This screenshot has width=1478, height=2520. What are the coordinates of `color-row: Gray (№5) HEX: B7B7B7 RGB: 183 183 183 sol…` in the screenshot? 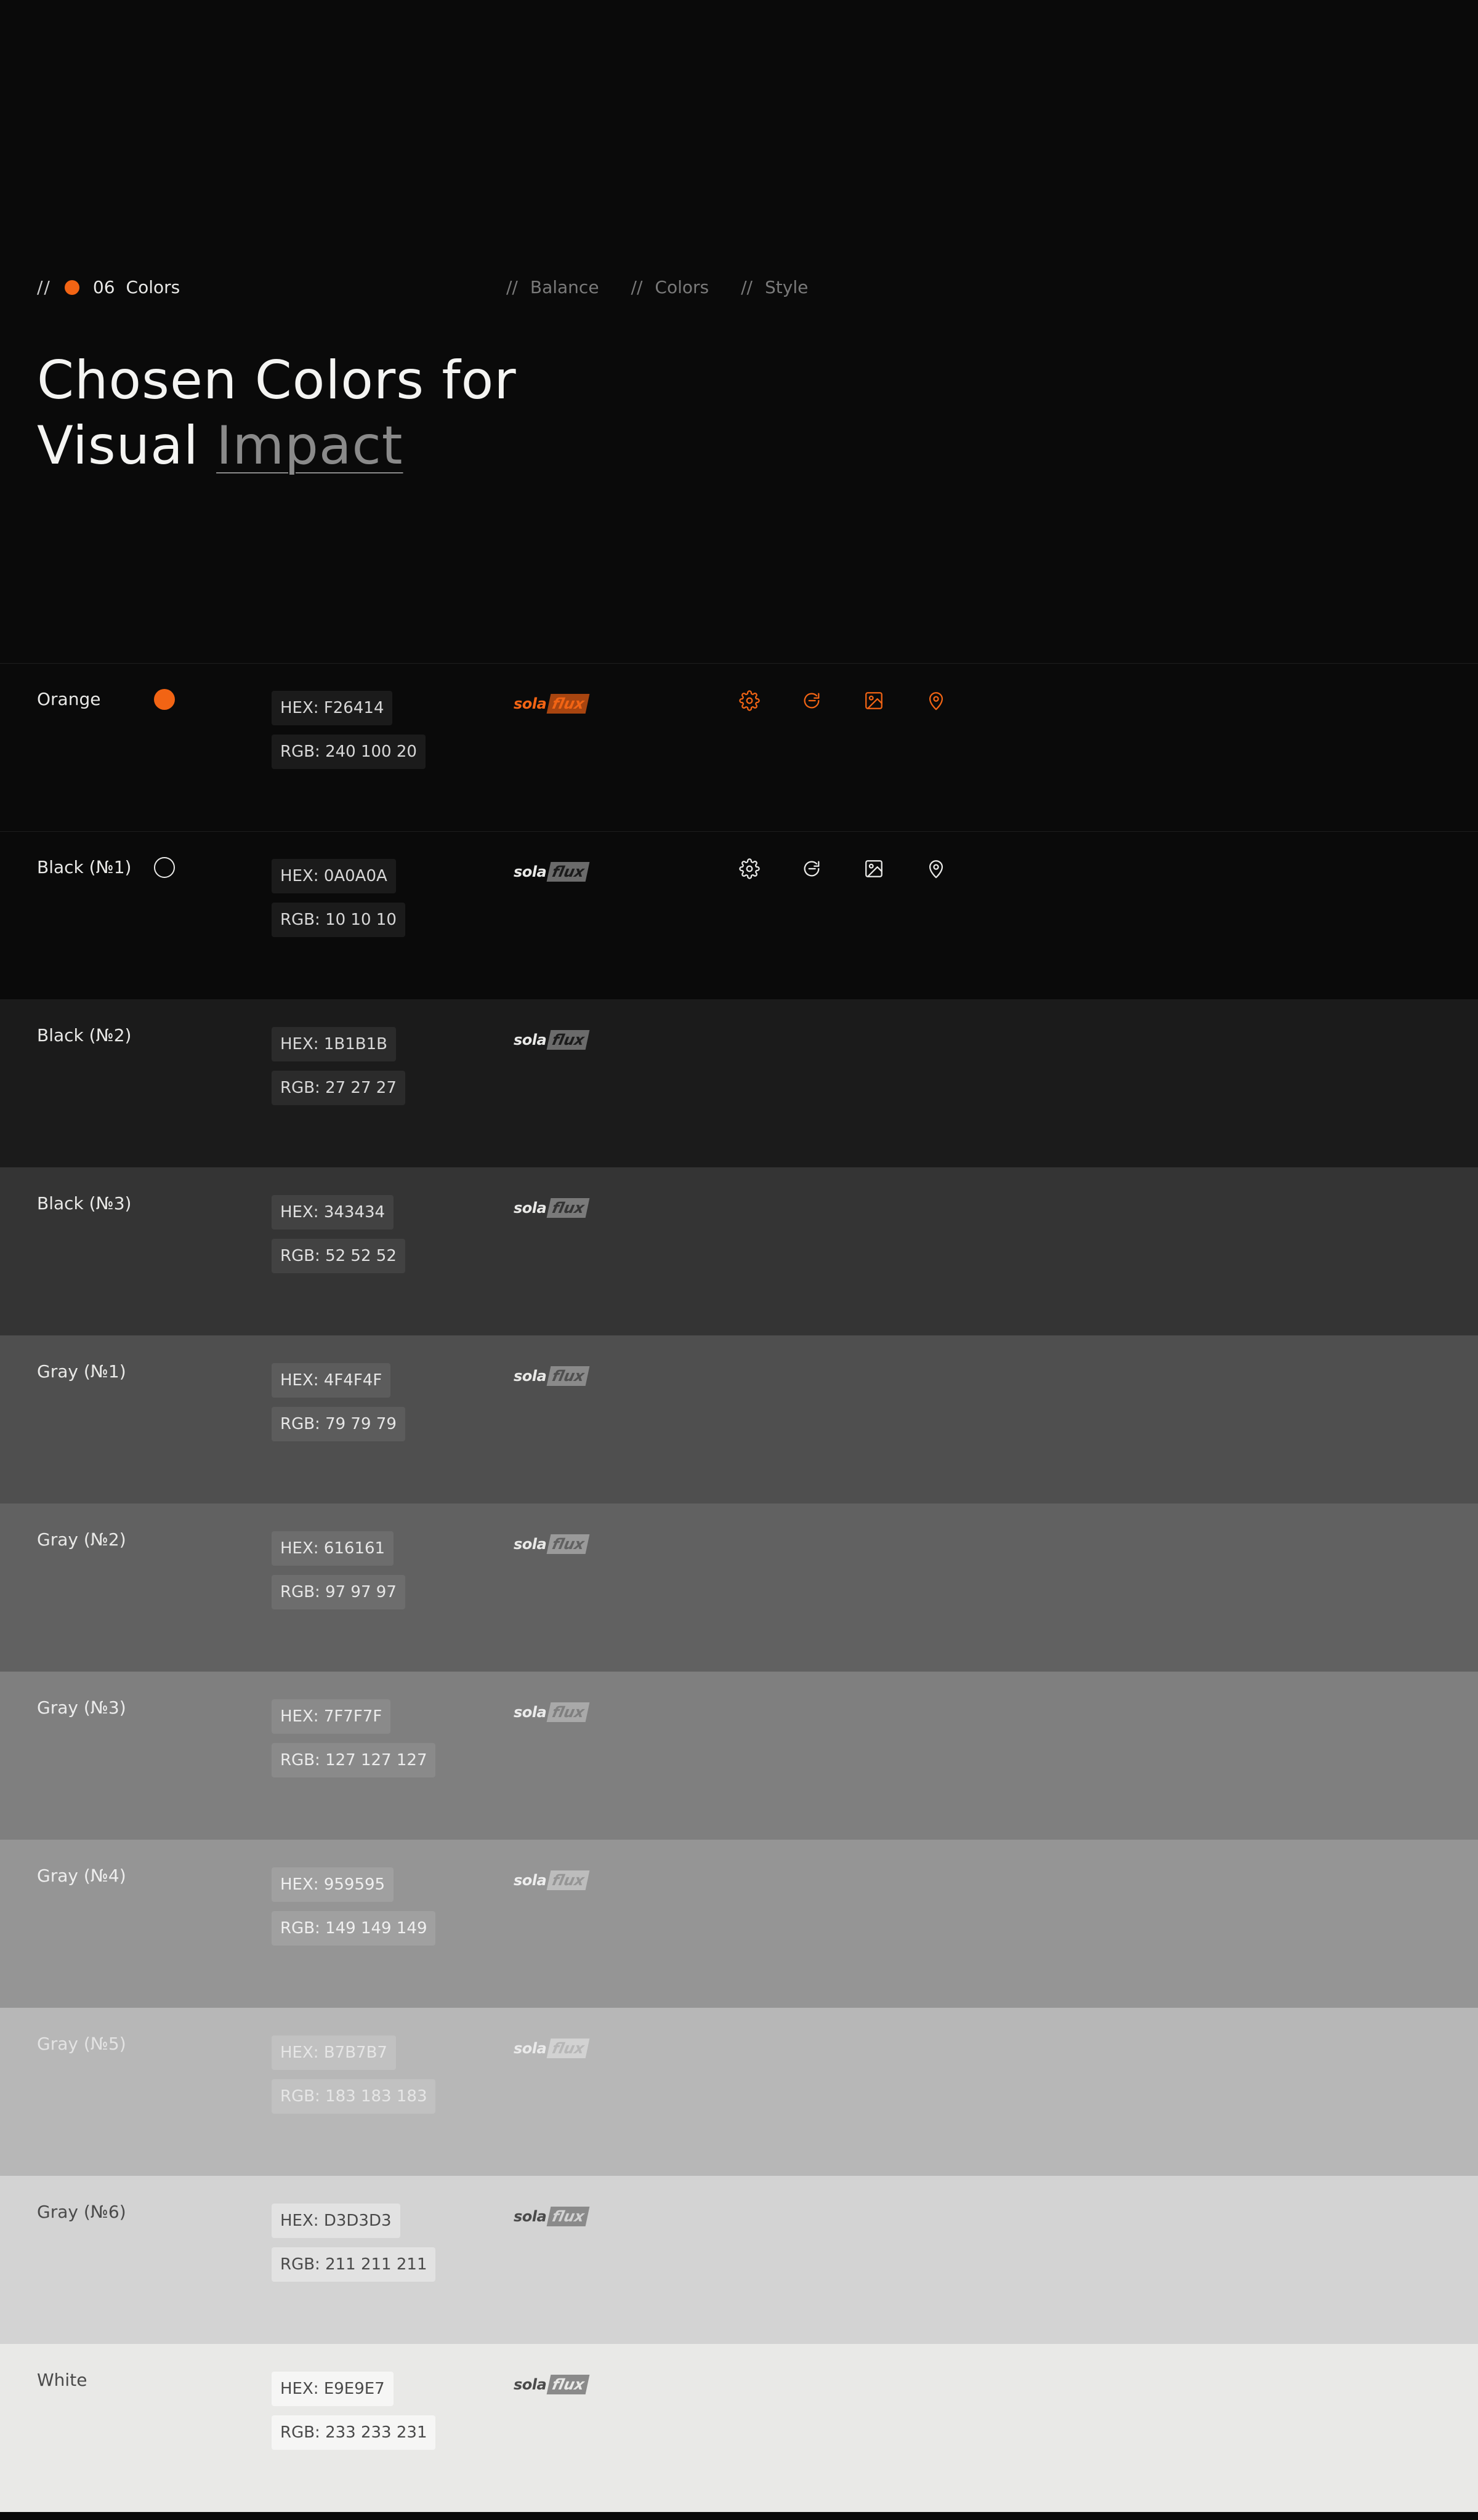 It's located at (739, 2092).